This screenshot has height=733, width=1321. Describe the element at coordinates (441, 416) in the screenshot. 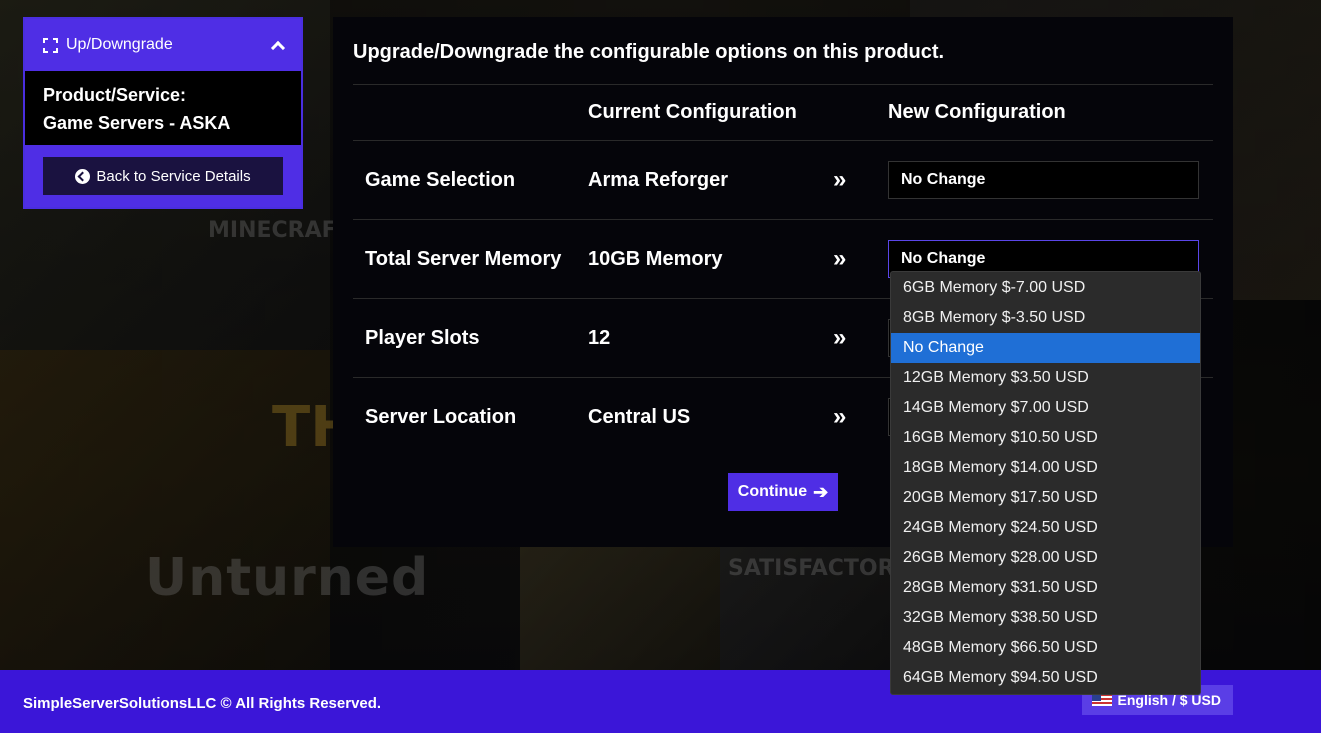

I see `option-name: Server Location` at that location.